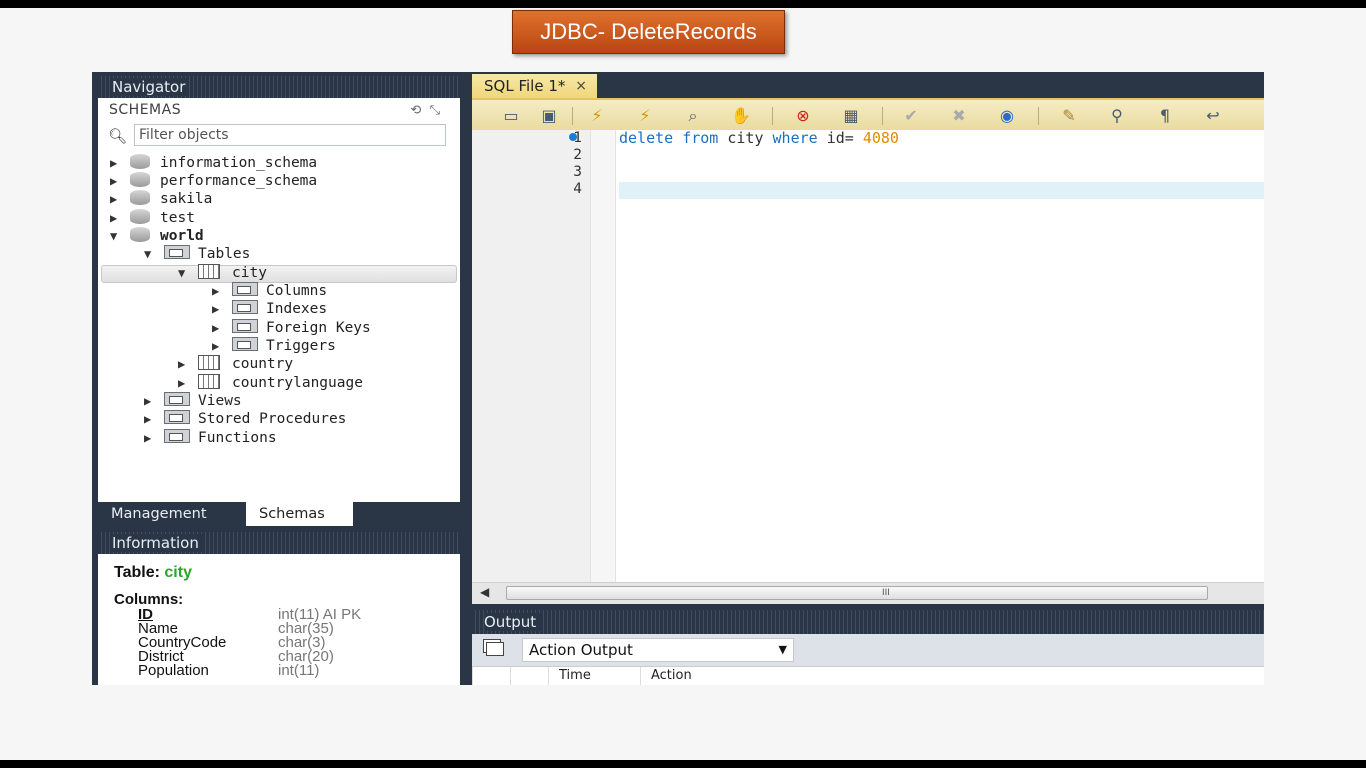 This screenshot has height=768, width=1366. What do you see at coordinates (1069, 116) in the screenshot?
I see `beautify-icon: ✎` at bounding box center [1069, 116].